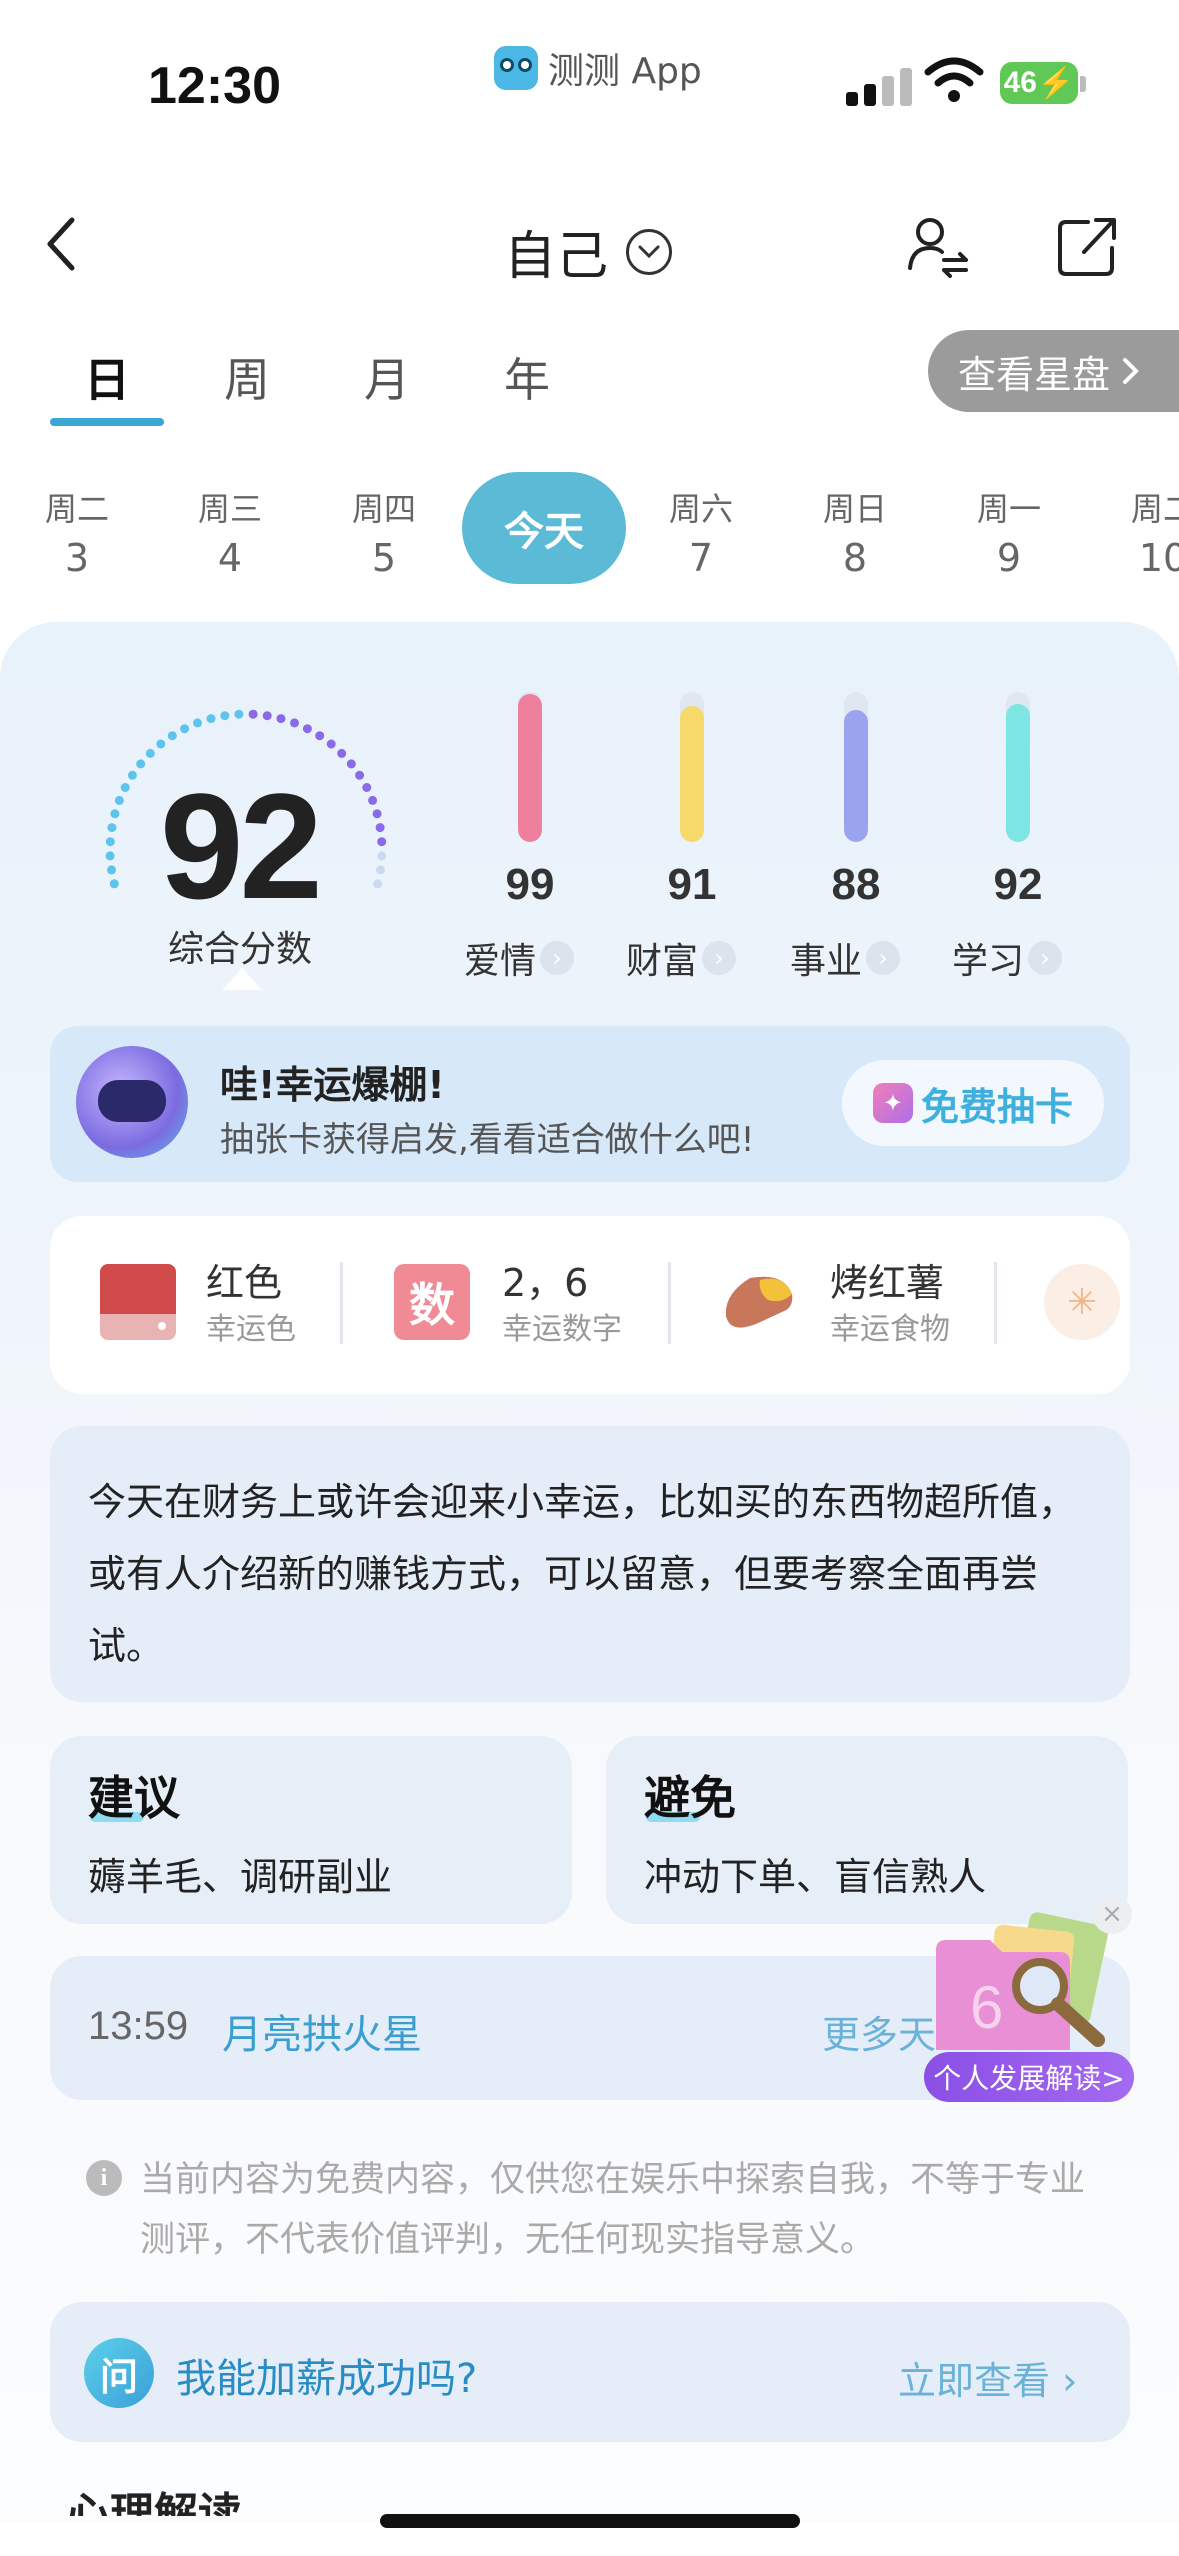  Describe the element at coordinates (214, 86) in the screenshot. I see `status-time: 12:30` at that location.